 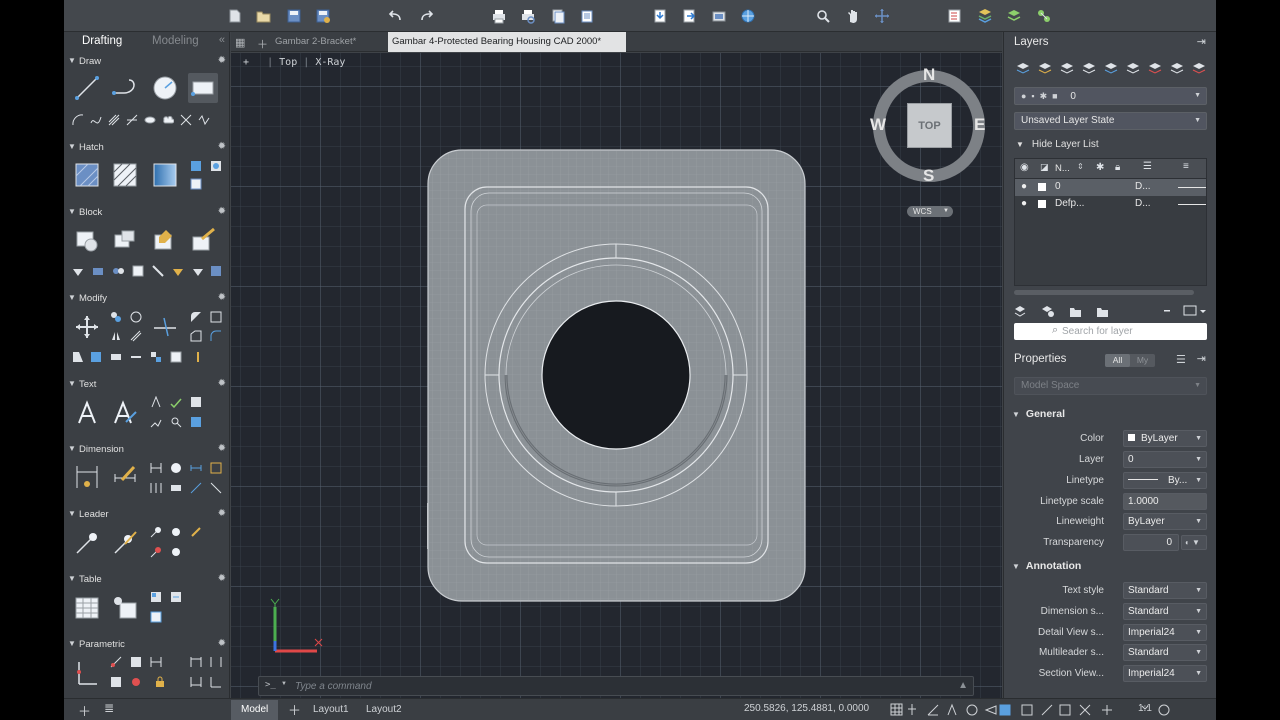 I want to click on freeze-column-icon: ✱, so click(x=1100, y=167).